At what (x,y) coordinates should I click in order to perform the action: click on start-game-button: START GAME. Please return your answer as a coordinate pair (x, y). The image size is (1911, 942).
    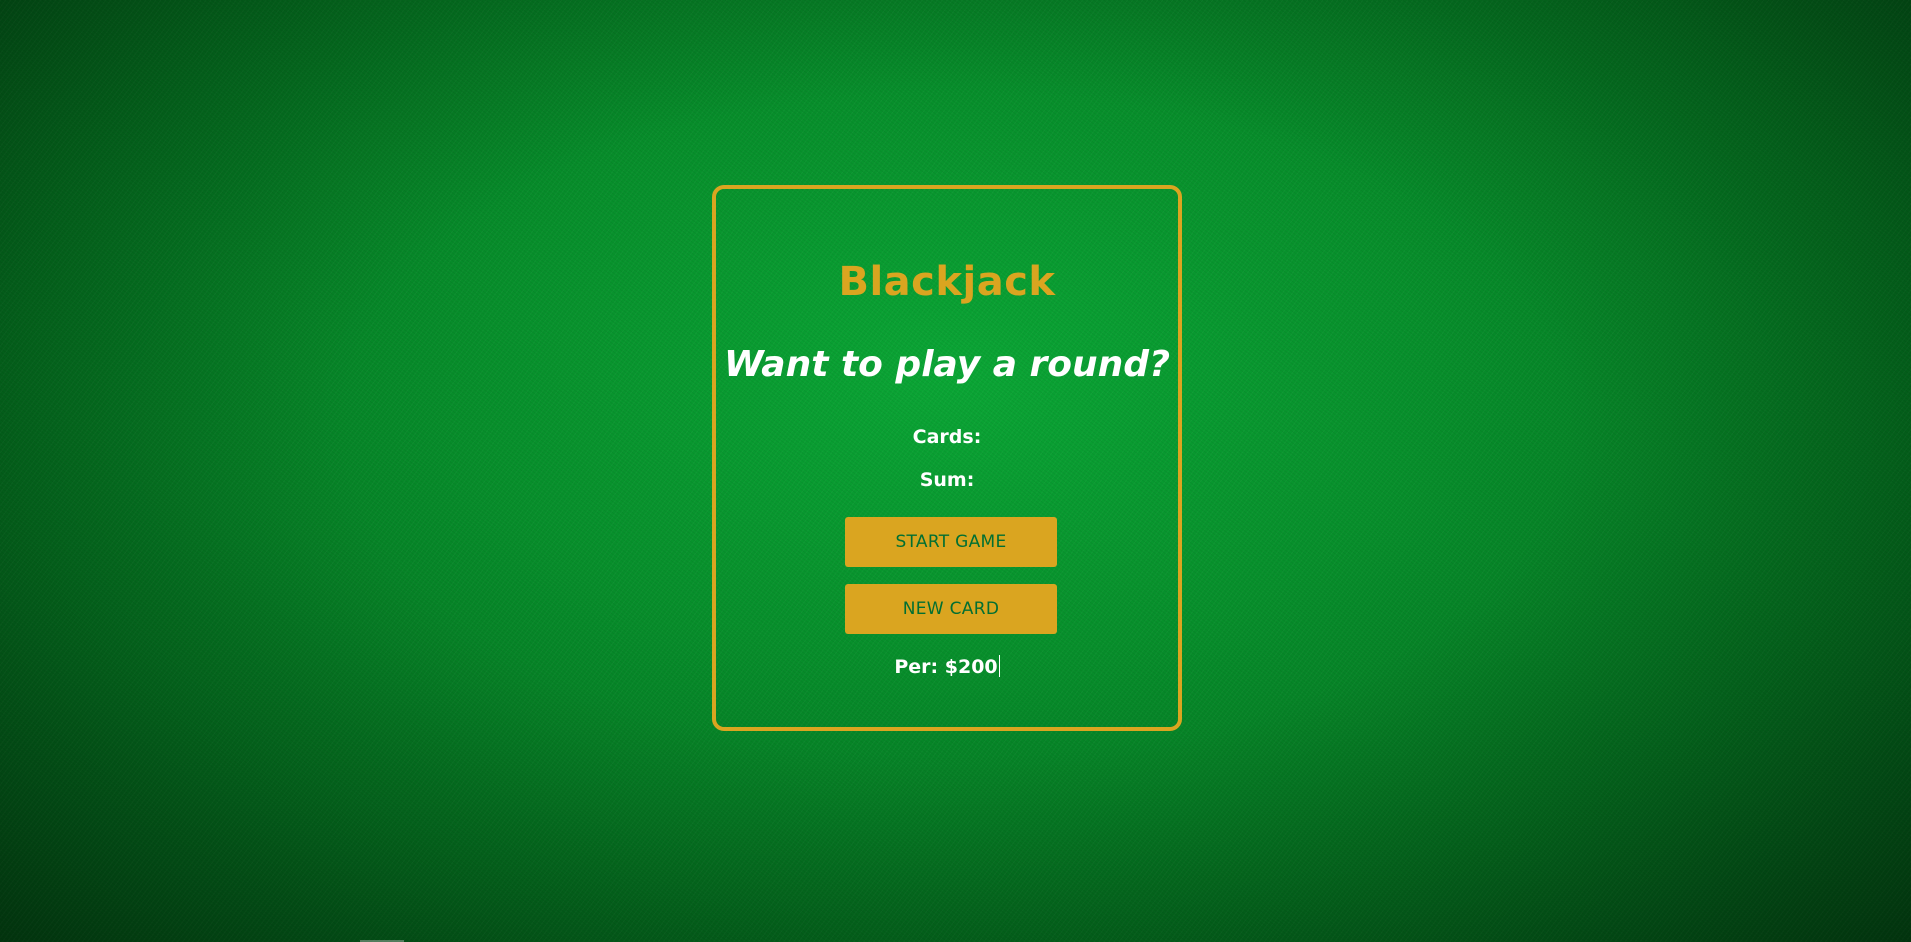
    Looking at the image, I should click on (951, 542).